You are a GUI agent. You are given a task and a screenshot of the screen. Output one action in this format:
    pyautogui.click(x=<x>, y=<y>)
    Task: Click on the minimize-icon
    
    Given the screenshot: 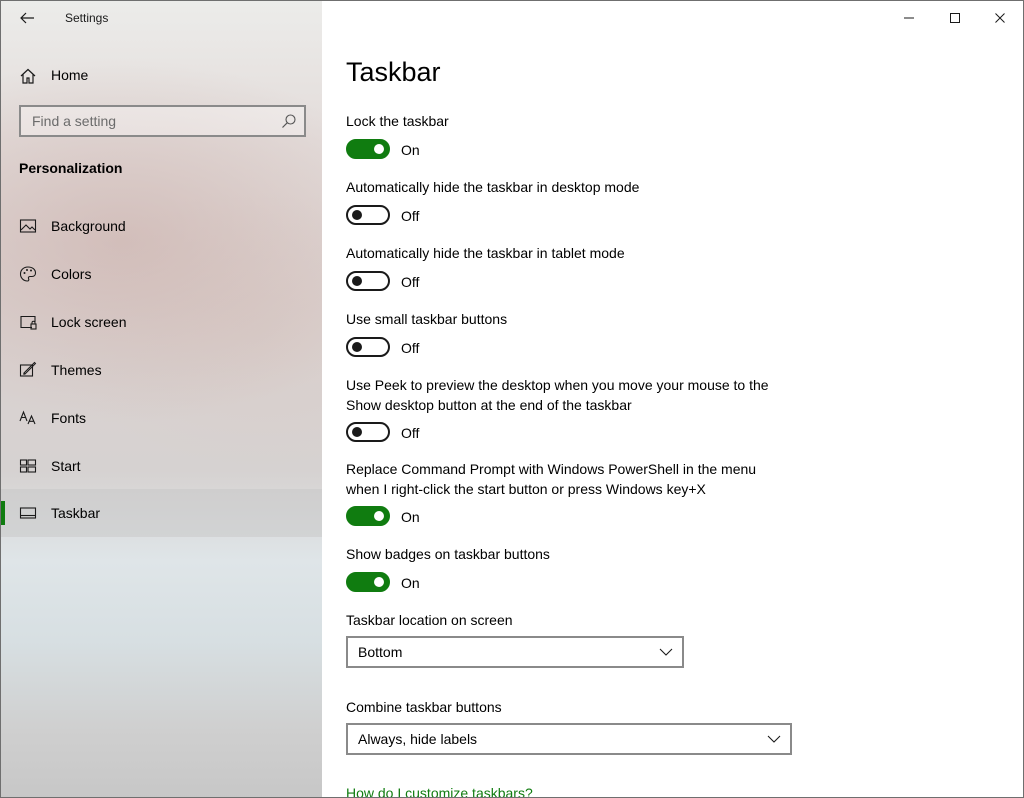 What is the action you would take?
    pyautogui.click(x=909, y=18)
    